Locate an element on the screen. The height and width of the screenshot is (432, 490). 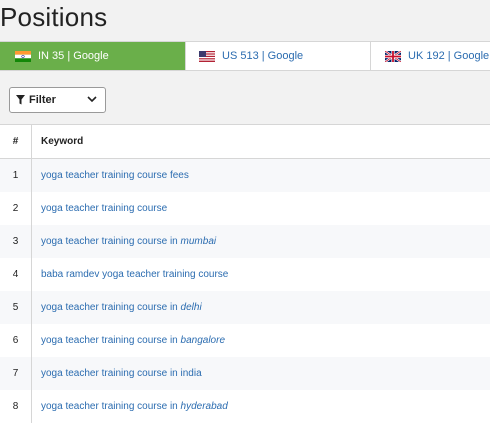
keyword-link: yoga teacher training course is located at coordinates (99, 208).